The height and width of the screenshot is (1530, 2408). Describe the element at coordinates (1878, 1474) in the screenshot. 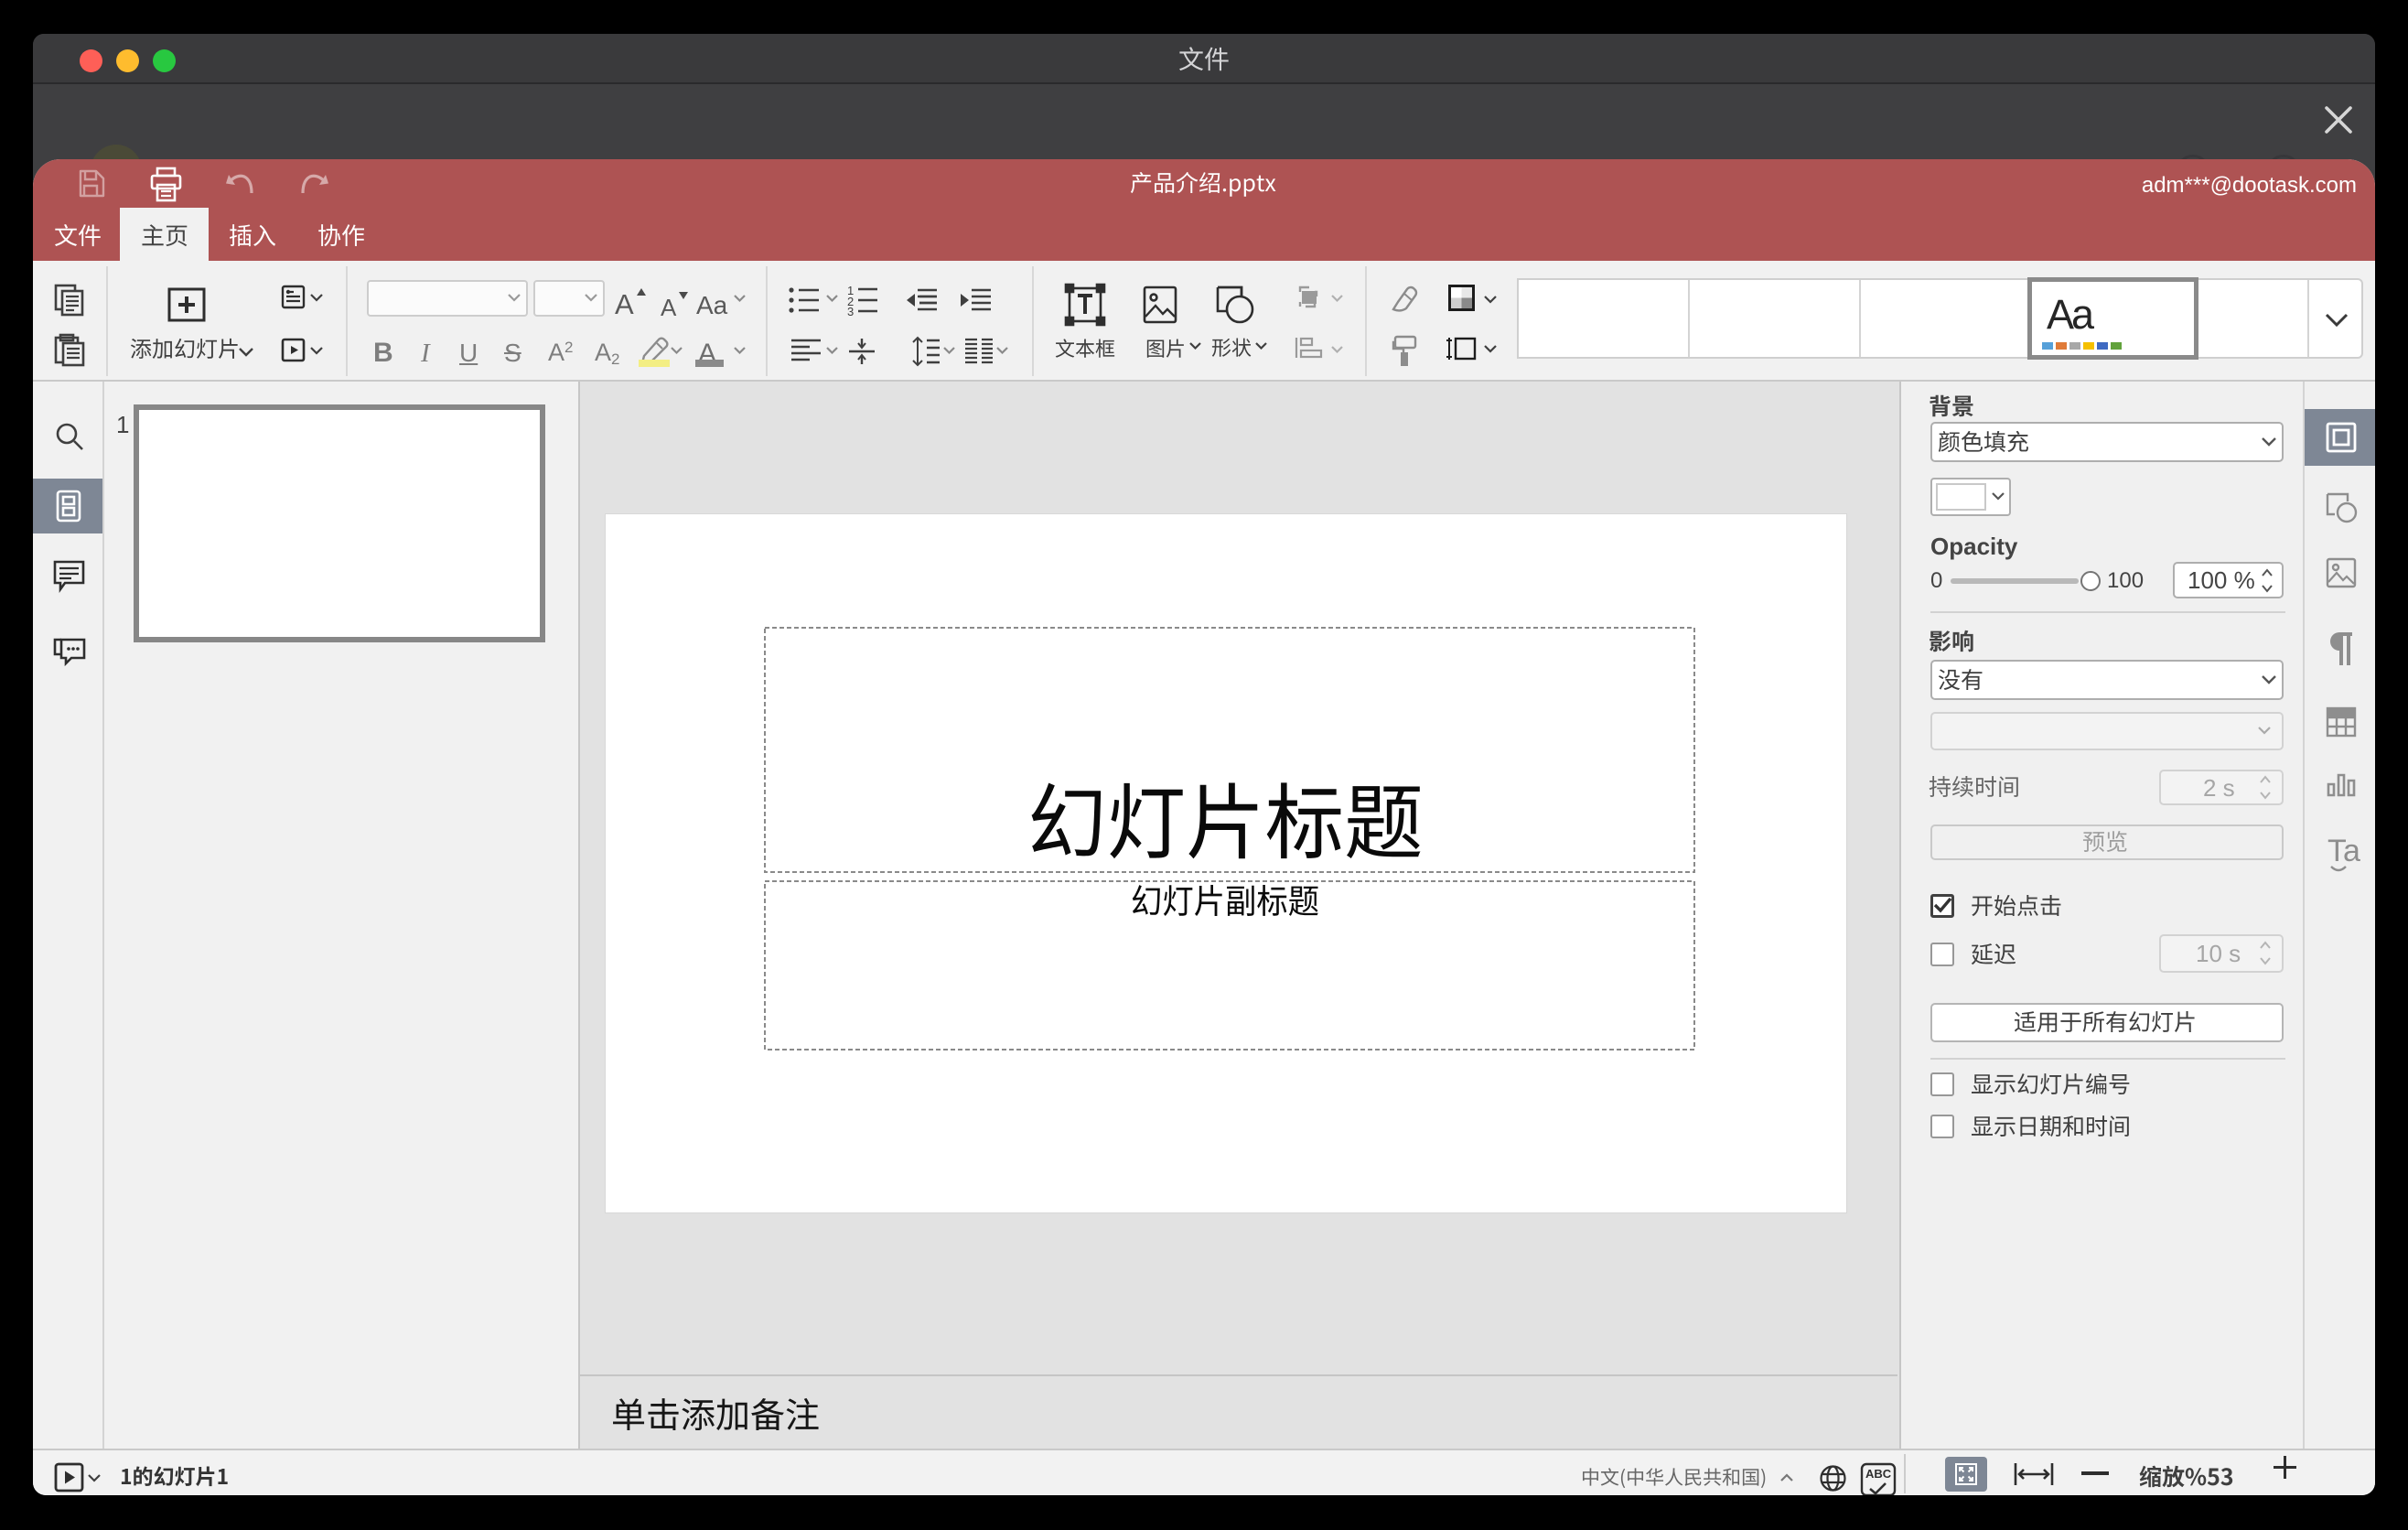

I see `svg-text: ABC` at that location.